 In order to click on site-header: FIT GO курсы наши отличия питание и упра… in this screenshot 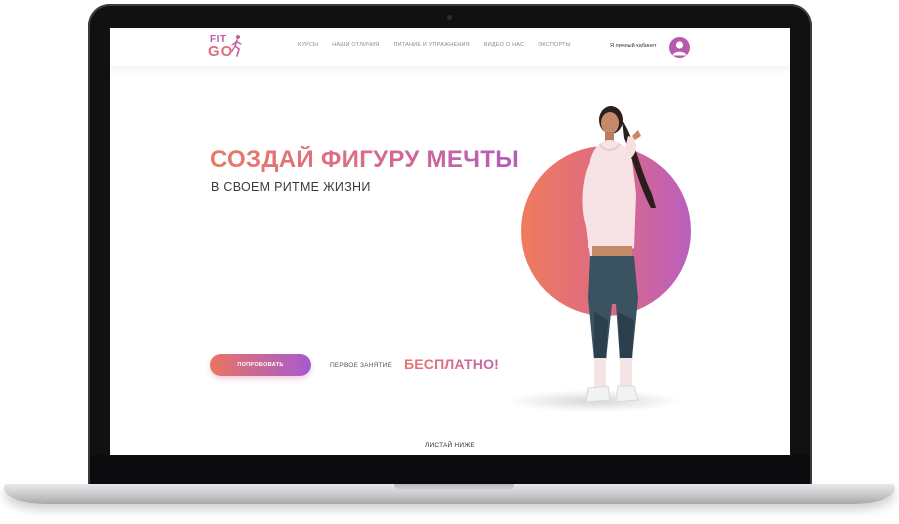, I will do `click(450, 47)`.